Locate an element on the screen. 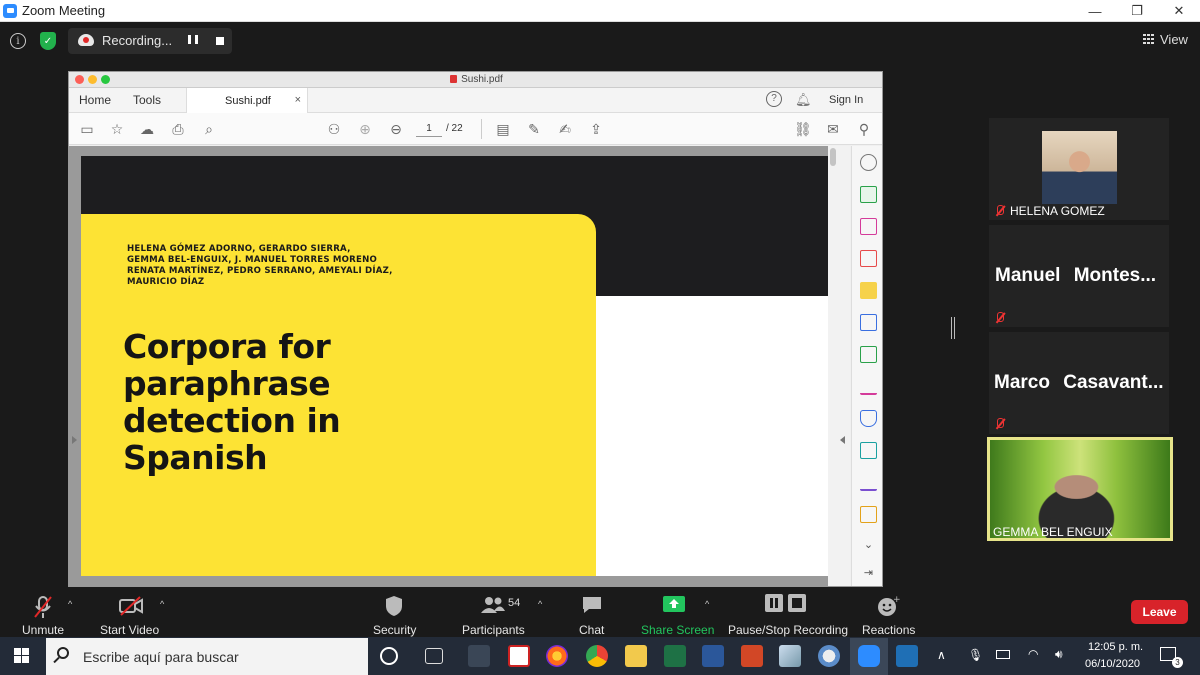 The width and height of the screenshot is (1200, 675). fill-sign-icon is located at coordinates (868, 386).